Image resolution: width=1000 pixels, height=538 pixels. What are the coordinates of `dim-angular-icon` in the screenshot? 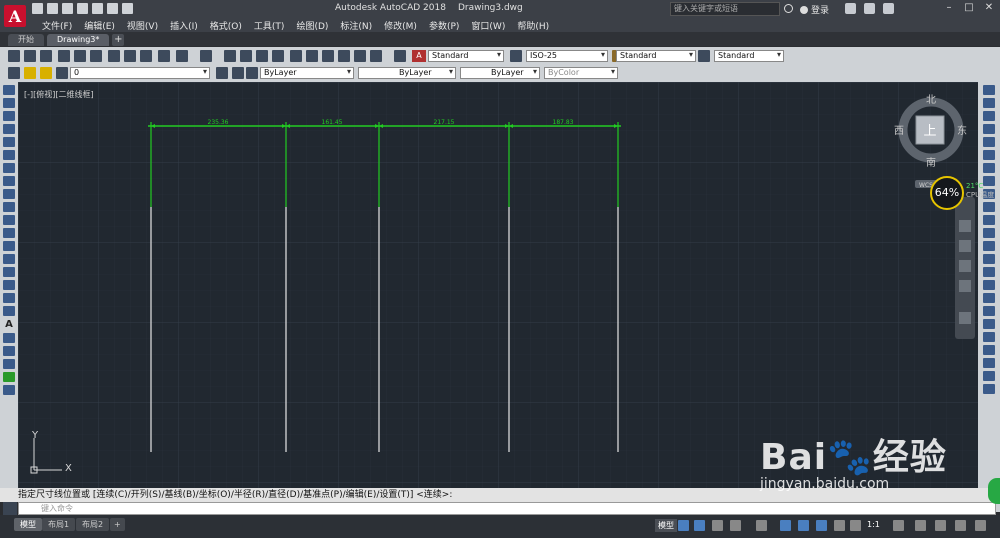 It's located at (989, 376).